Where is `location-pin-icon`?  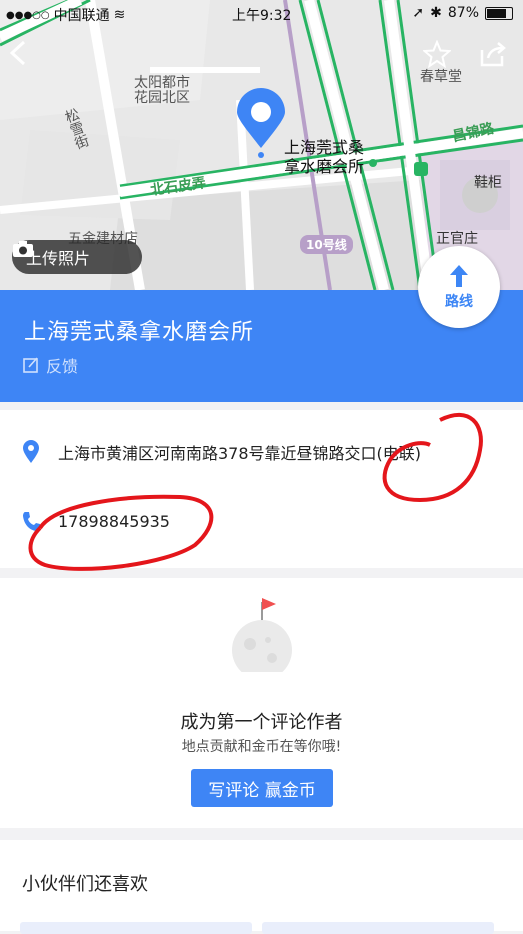 location-pin-icon is located at coordinates (261, 119).